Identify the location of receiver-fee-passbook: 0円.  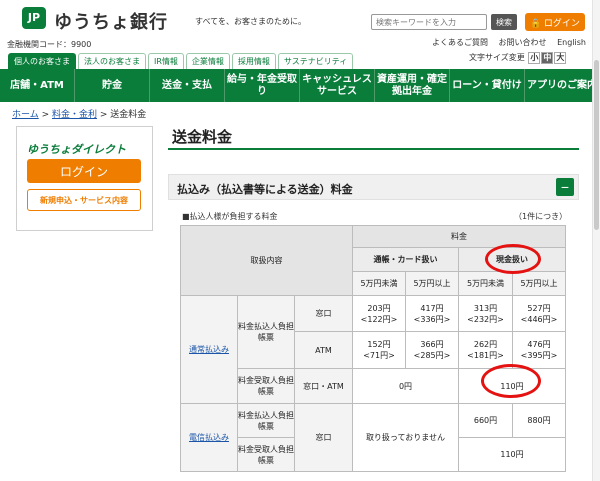
(405, 386).